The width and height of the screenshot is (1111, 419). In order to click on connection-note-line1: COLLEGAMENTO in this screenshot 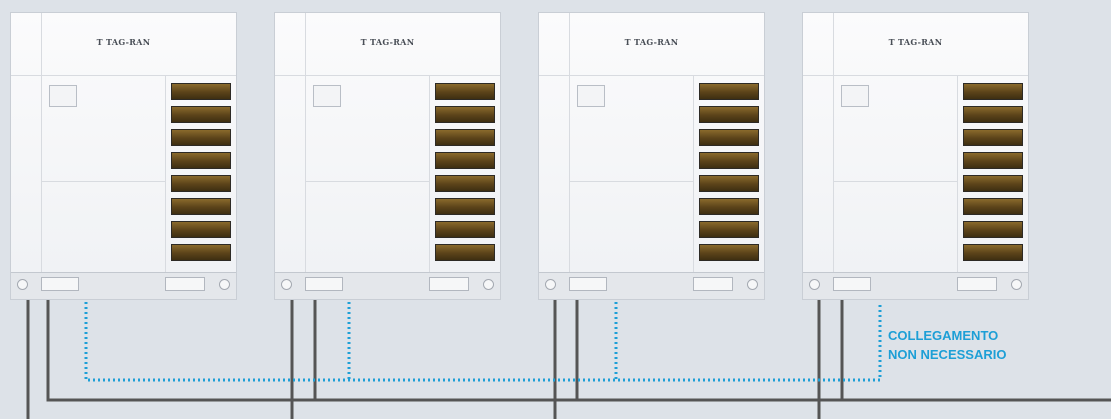, I will do `click(943, 335)`.